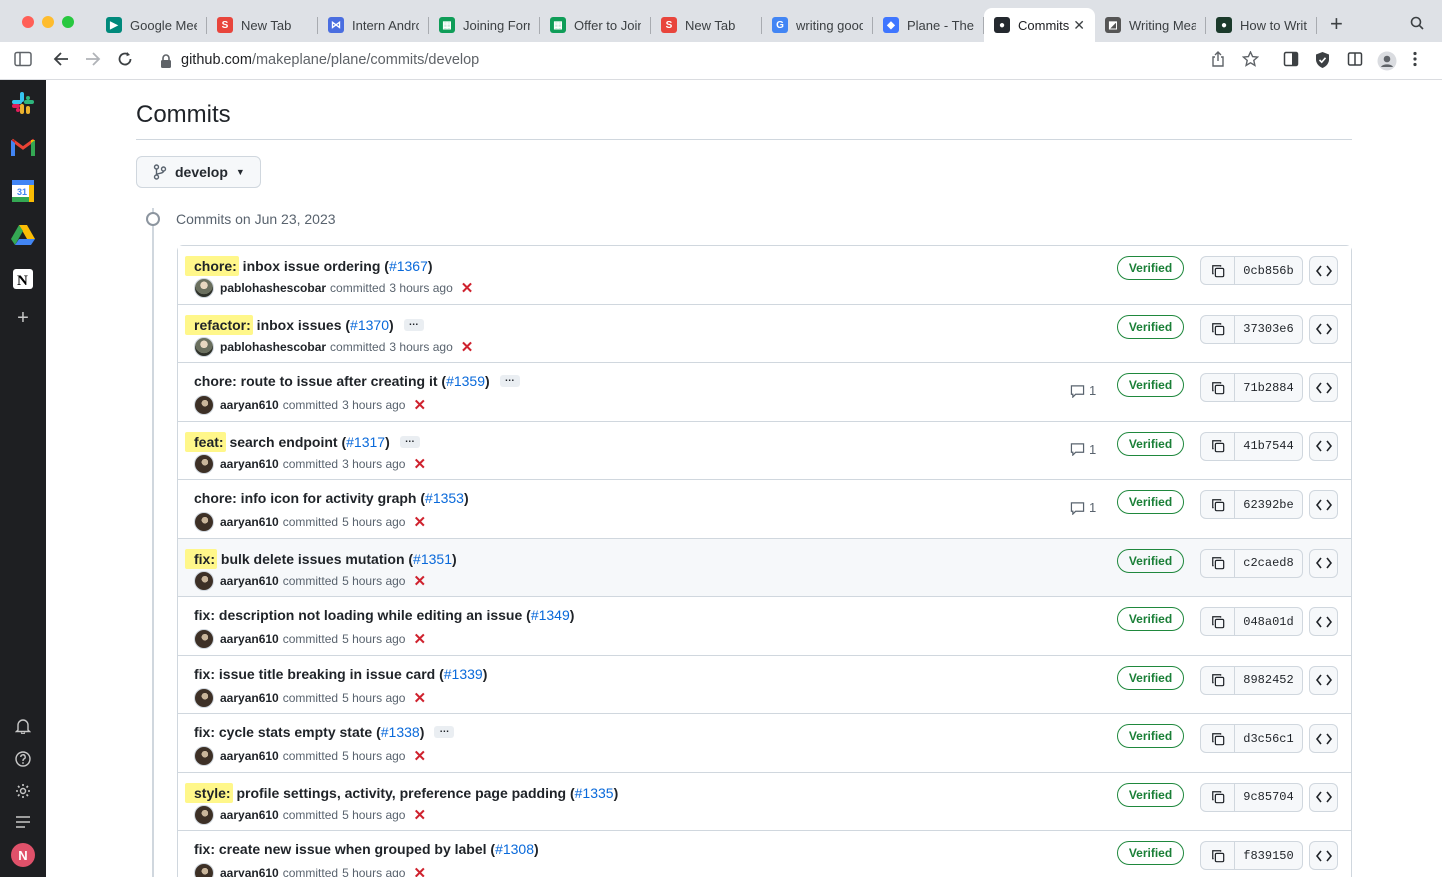 This screenshot has height=877, width=1442. What do you see at coordinates (1268, 270) in the screenshot?
I see `commit-sha-link: 0cb856b` at bounding box center [1268, 270].